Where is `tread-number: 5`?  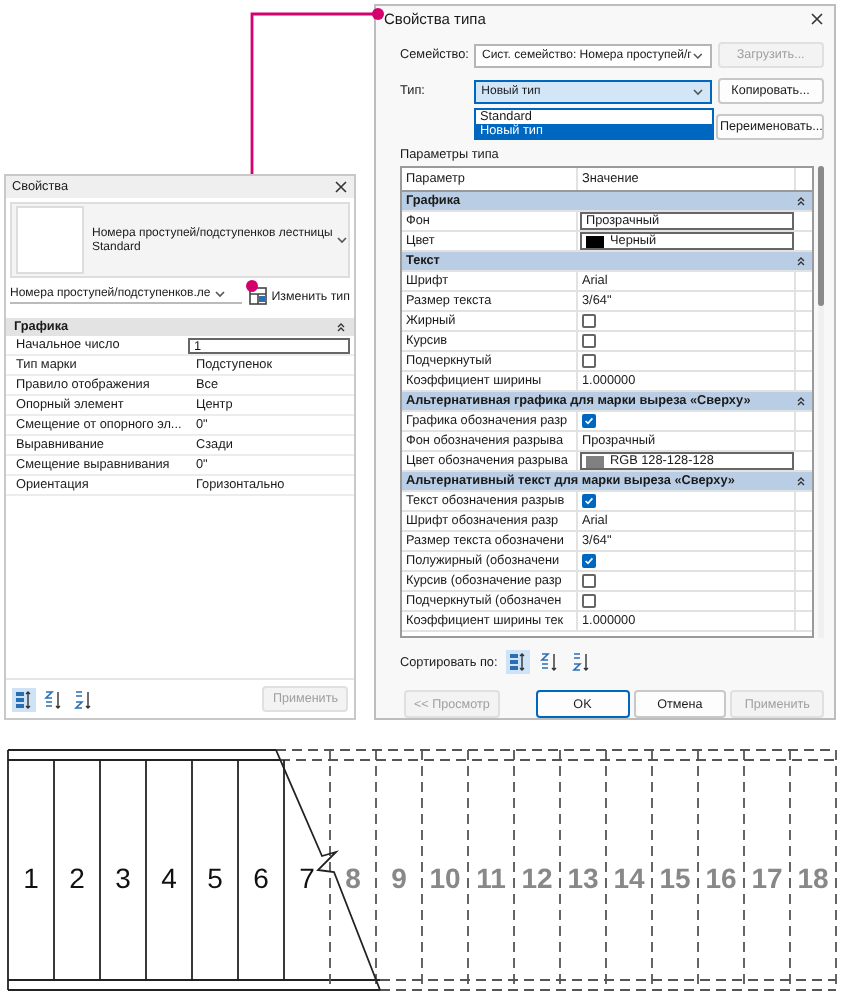 tread-number: 5 is located at coordinates (215, 878).